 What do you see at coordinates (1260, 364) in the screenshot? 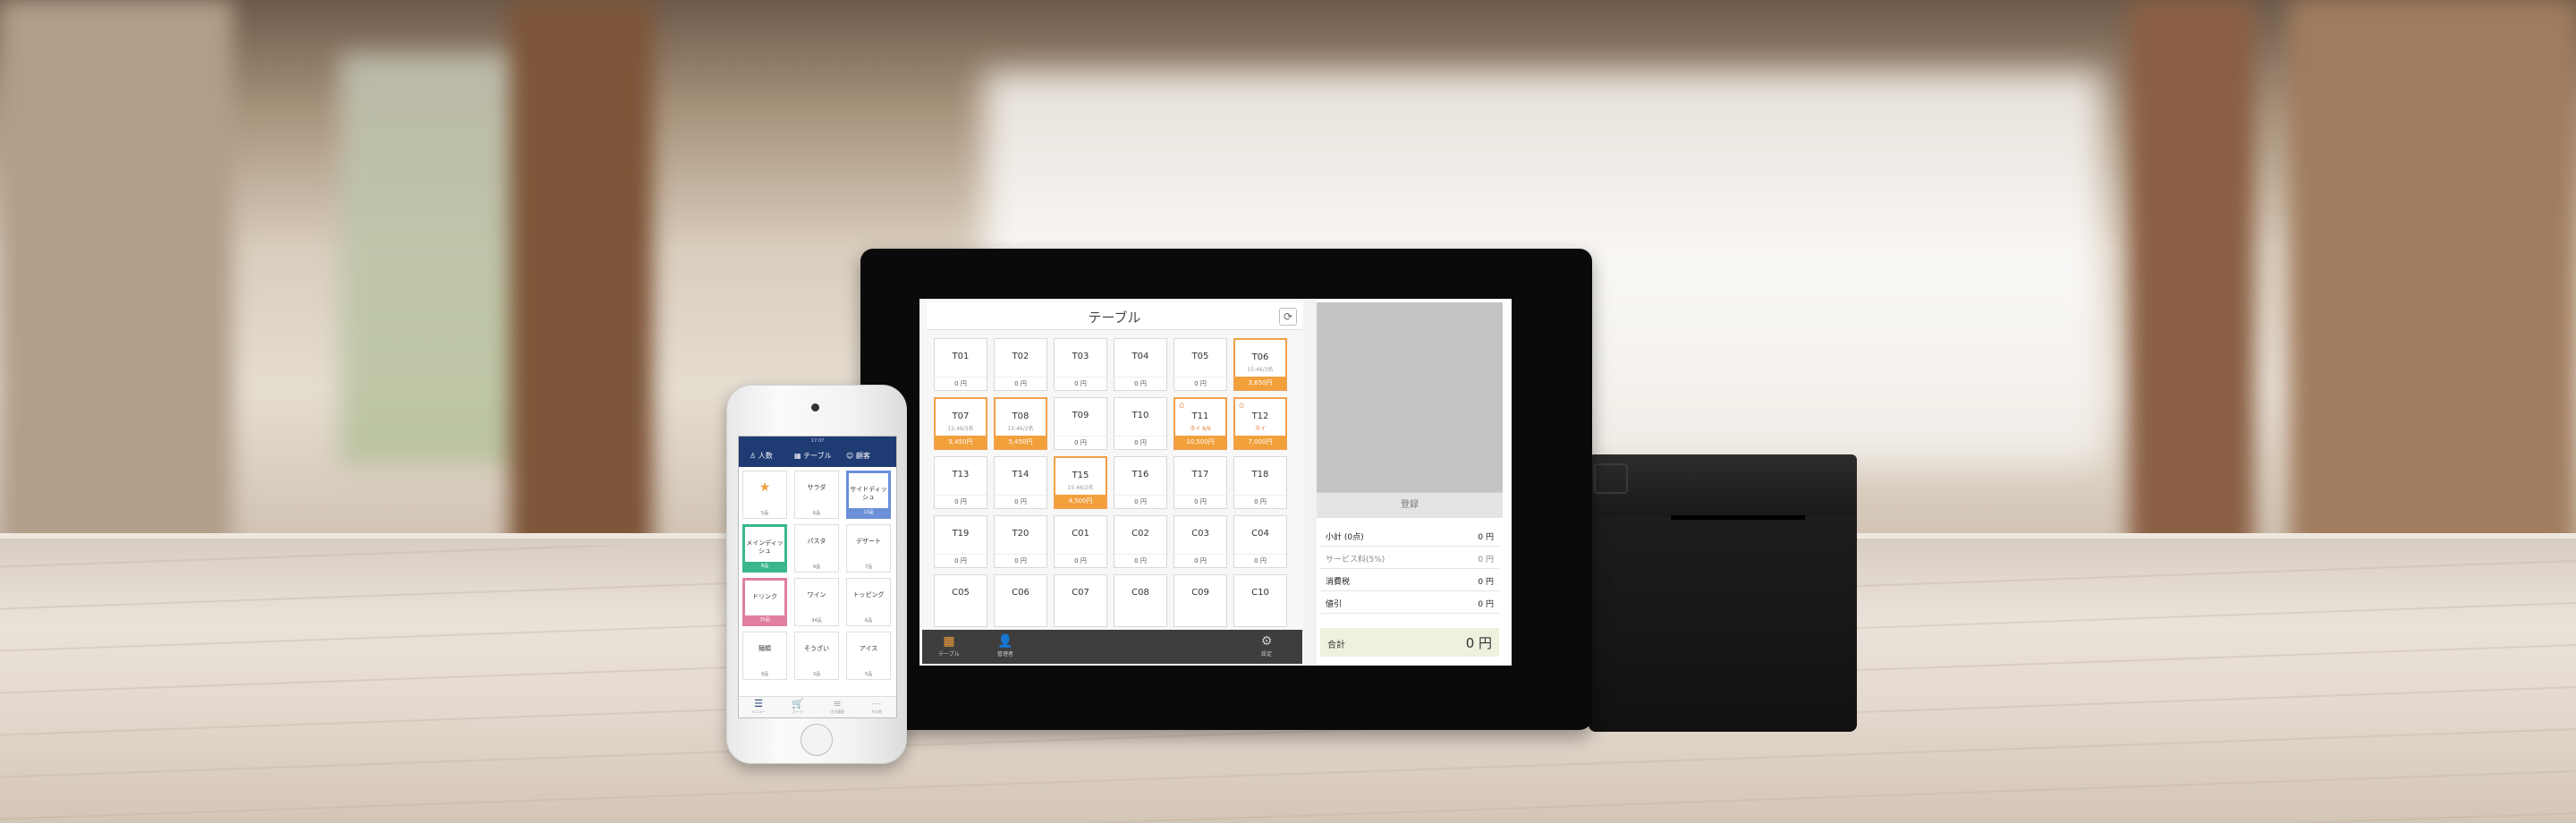
I see `table-cell: T06 15:46/3名 3,650円` at bounding box center [1260, 364].